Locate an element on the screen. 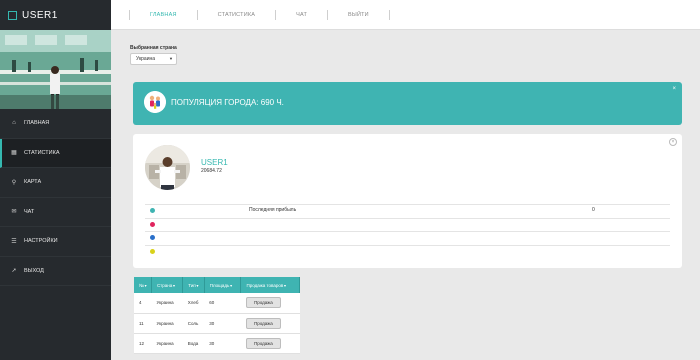 The width and height of the screenshot is (700, 360). rocket-icon: ➚ is located at coordinates (14, 271).